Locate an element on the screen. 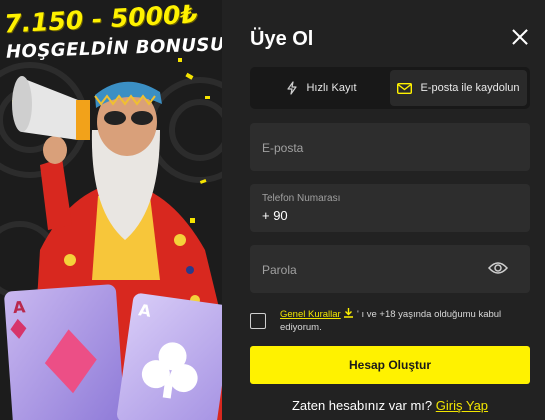  tab-label: E-posta ile kaydolun is located at coordinates (470, 88).